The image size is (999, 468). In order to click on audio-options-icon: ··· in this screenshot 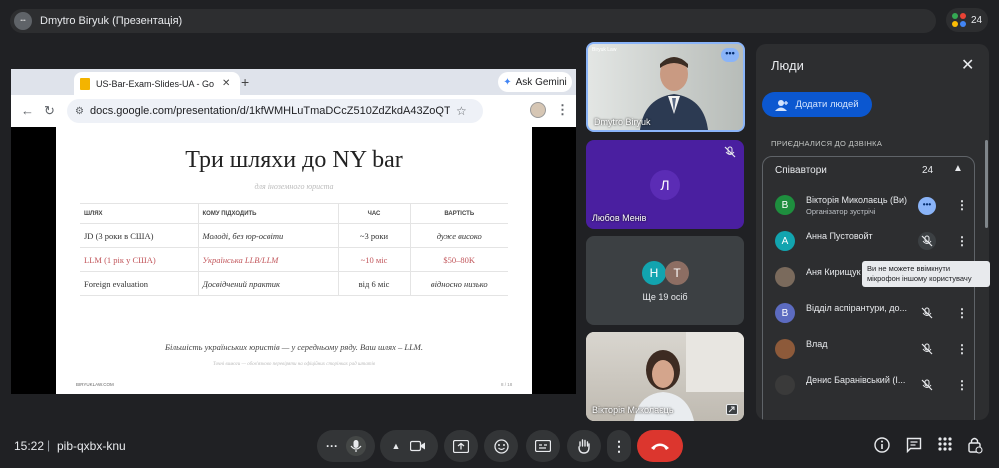, I will do `click(332, 446)`.